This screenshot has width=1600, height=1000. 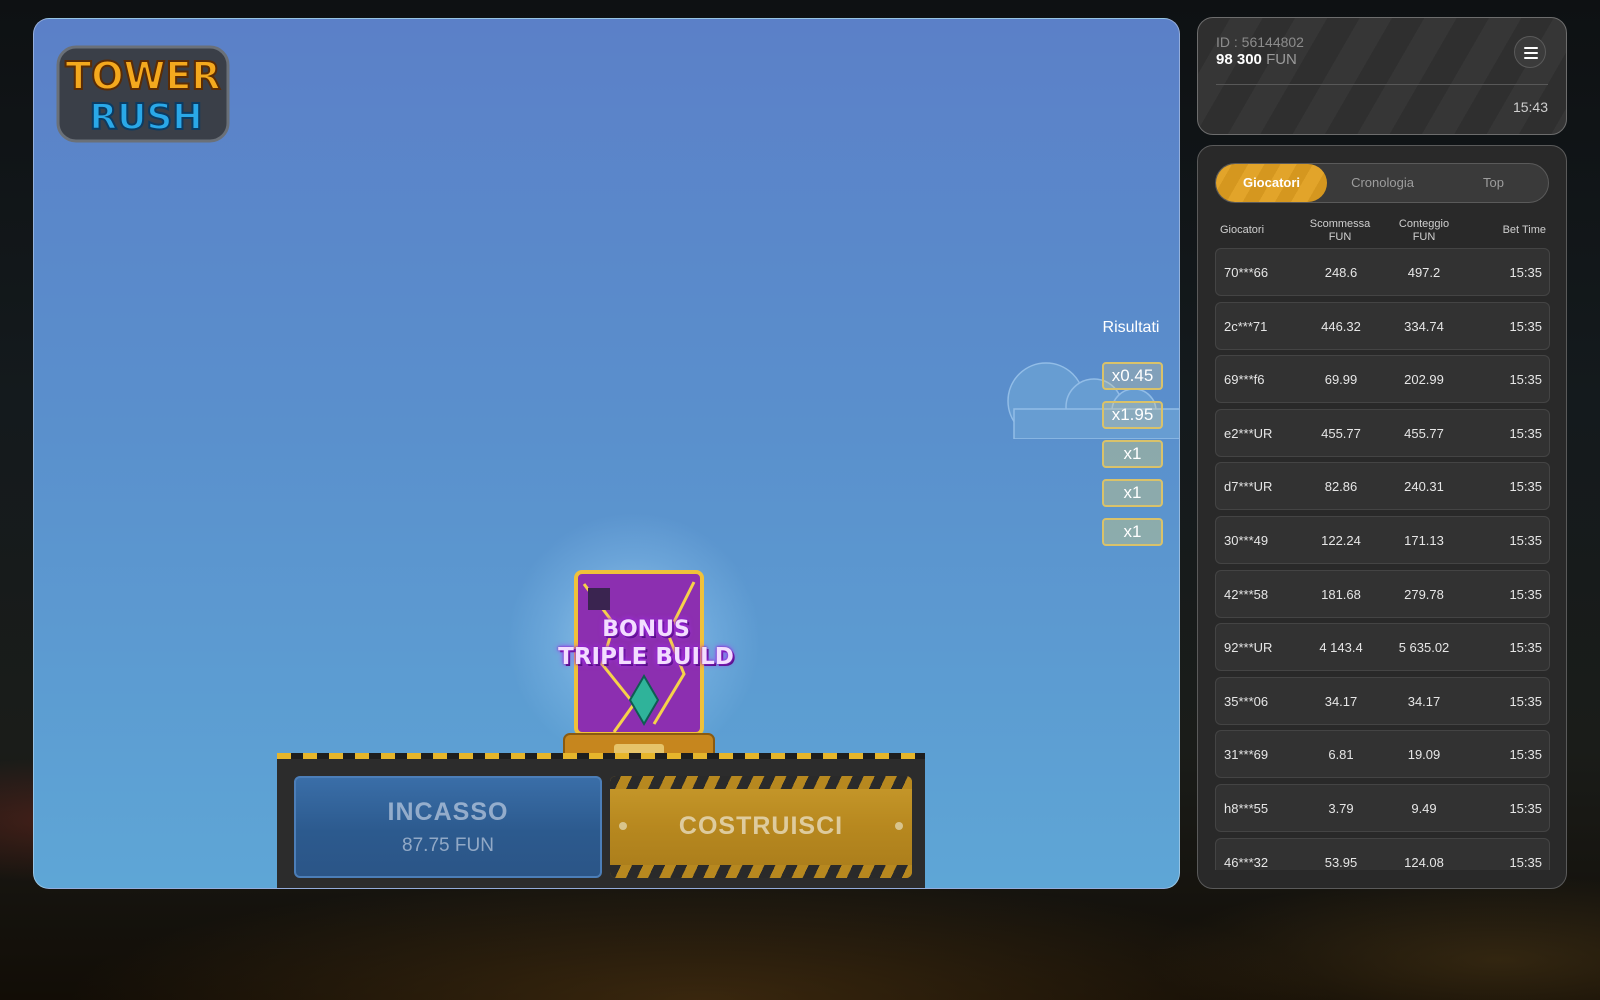 What do you see at coordinates (1246, 808) in the screenshot?
I see `player-name: h8***55` at bounding box center [1246, 808].